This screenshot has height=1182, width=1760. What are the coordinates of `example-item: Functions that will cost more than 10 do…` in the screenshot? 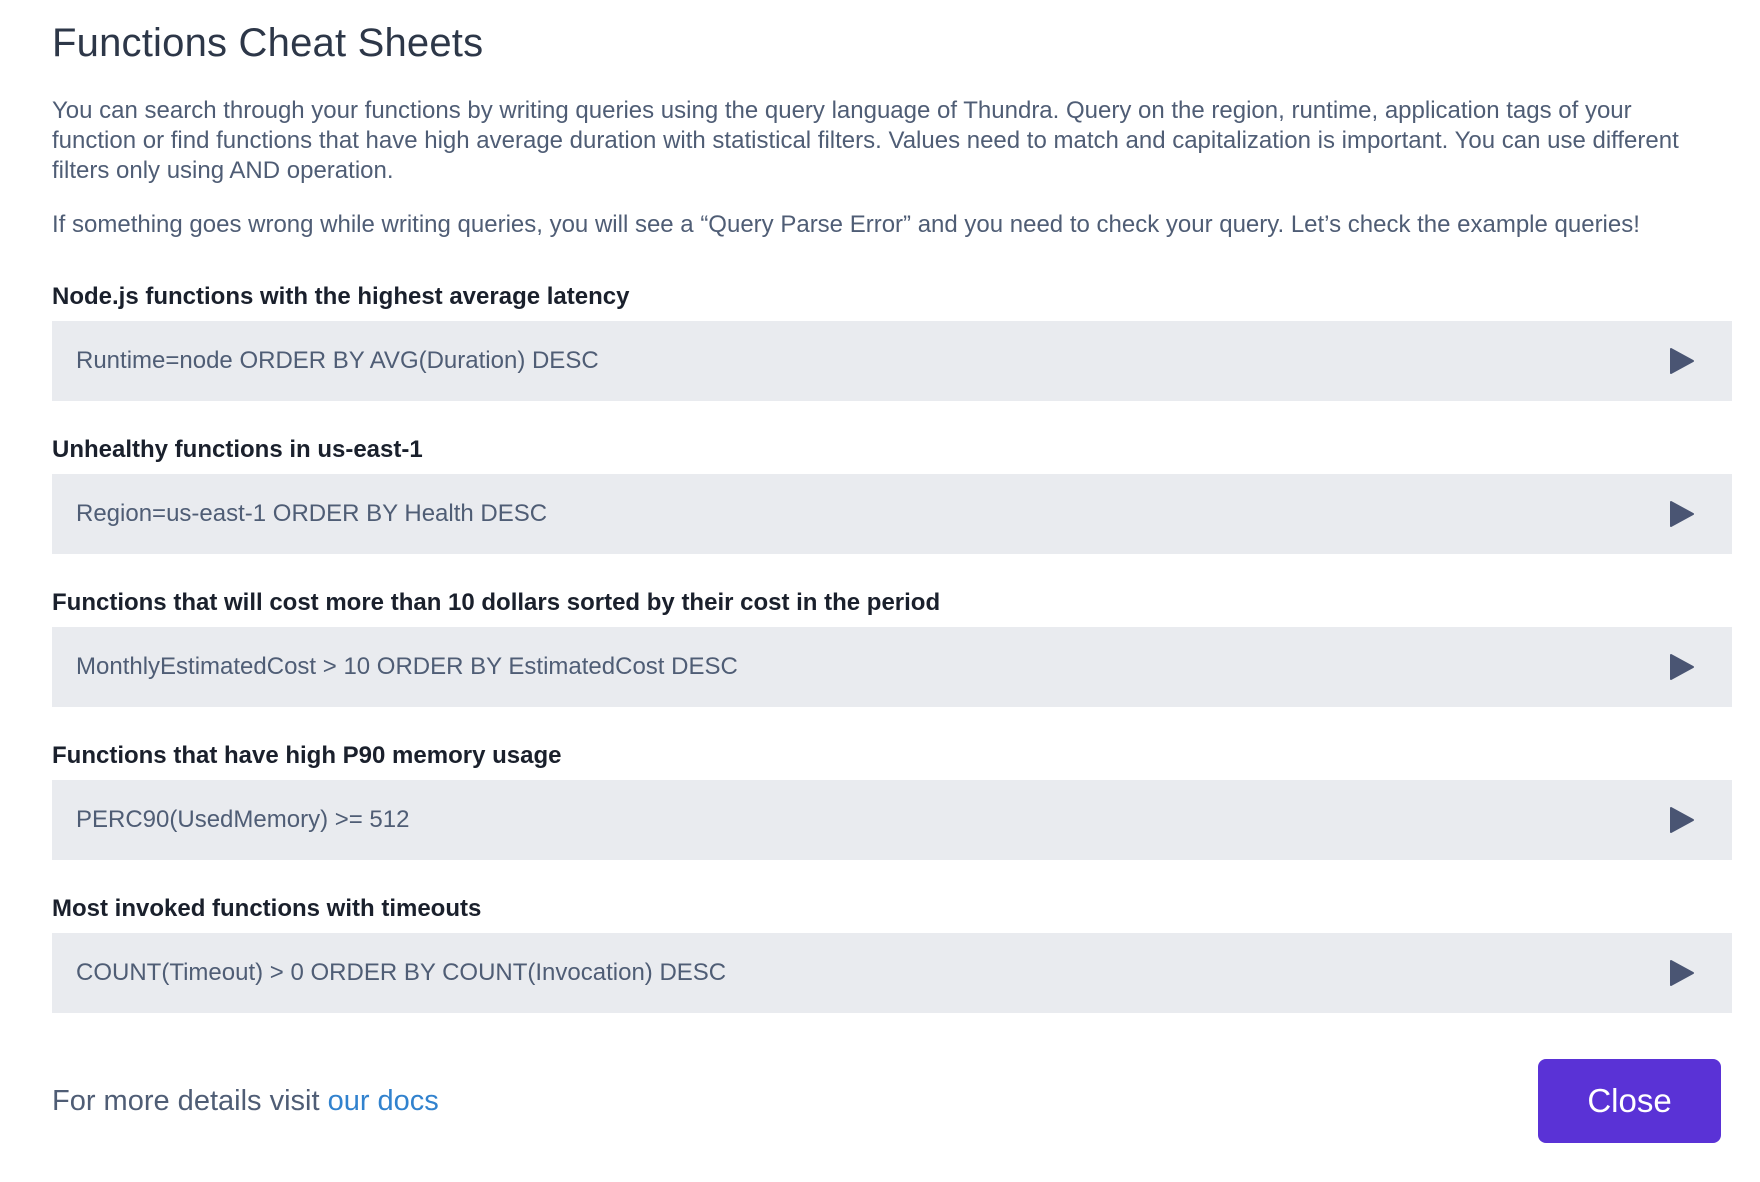 It's located at (892, 647).